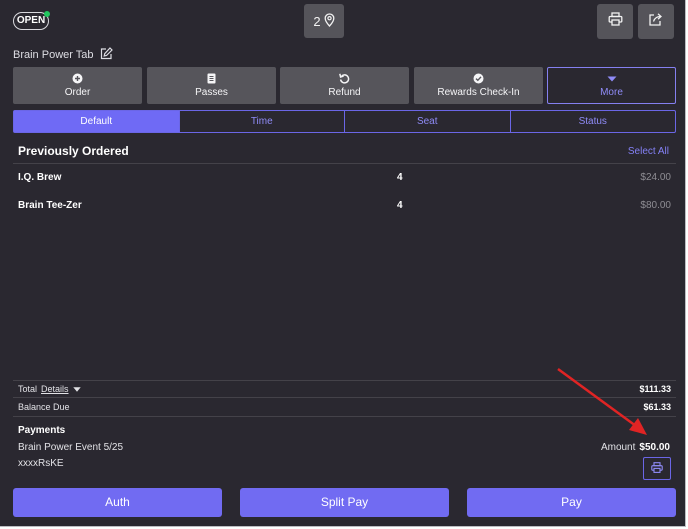 This screenshot has width=688, height=529. Describe the element at coordinates (96, 121) in the screenshot. I see `tab-default: Default` at that location.